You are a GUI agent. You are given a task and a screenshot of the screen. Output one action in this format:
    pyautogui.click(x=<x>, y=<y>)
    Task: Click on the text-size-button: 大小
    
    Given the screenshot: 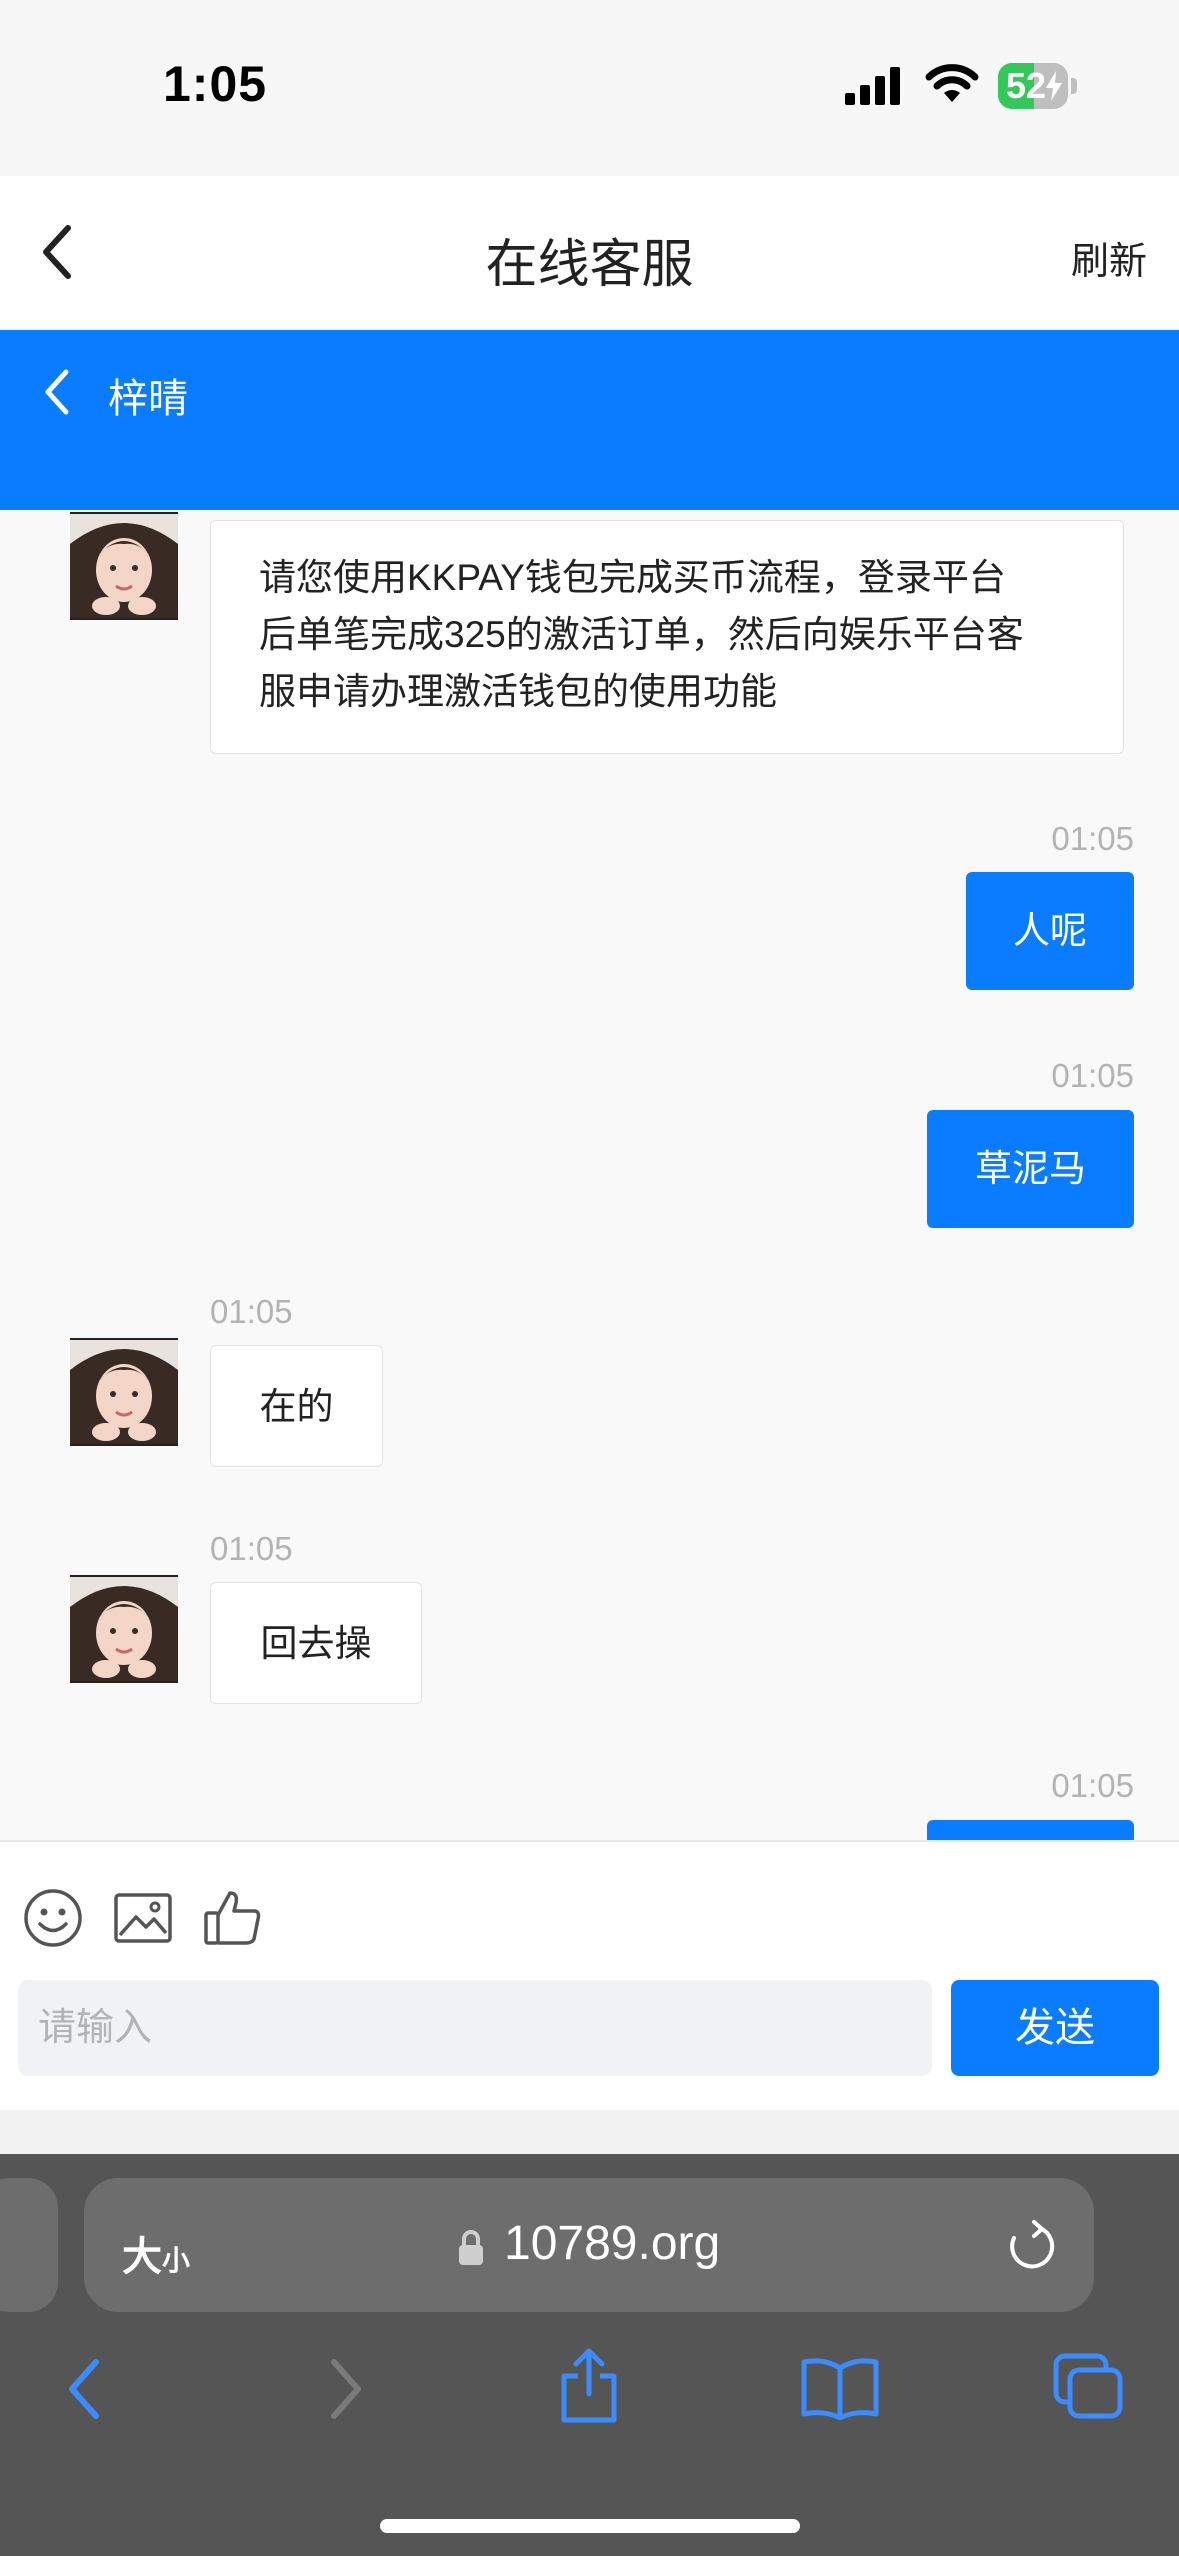 What is the action you would take?
    pyautogui.click(x=156, y=2253)
    